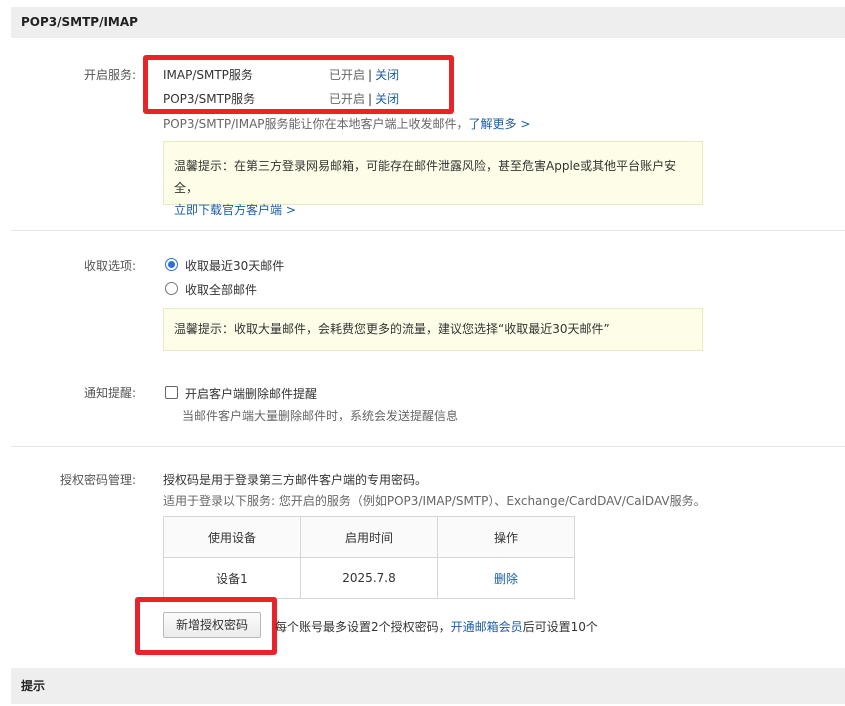  Describe the element at coordinates (234, 265) in the screenshot. I see `radio-recent-30-days-label: 收取最近30天邮件` at that location.